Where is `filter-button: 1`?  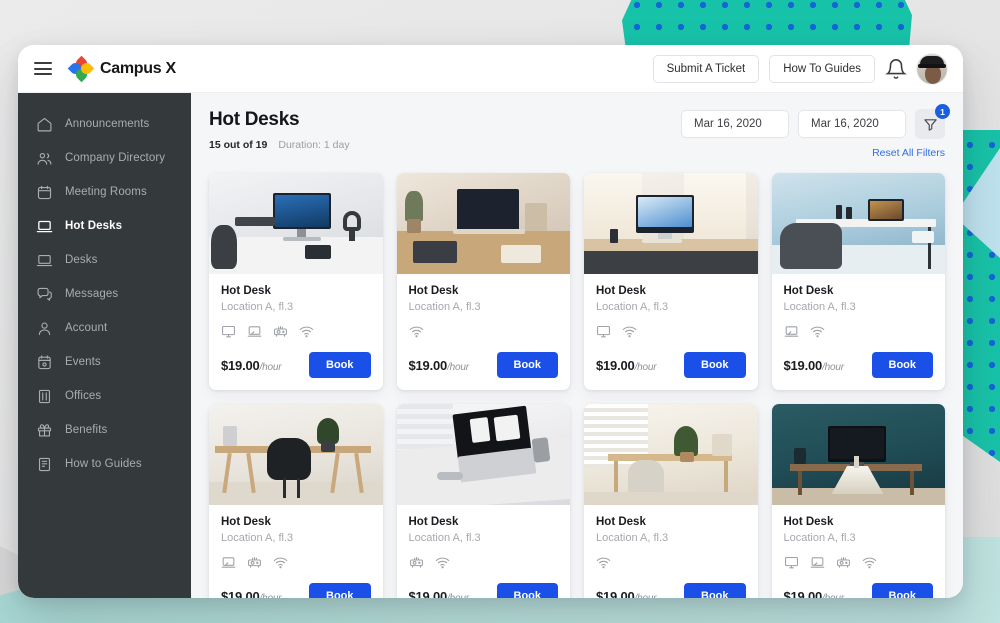 filter-button: 1 is located at coordinates (932, 121).